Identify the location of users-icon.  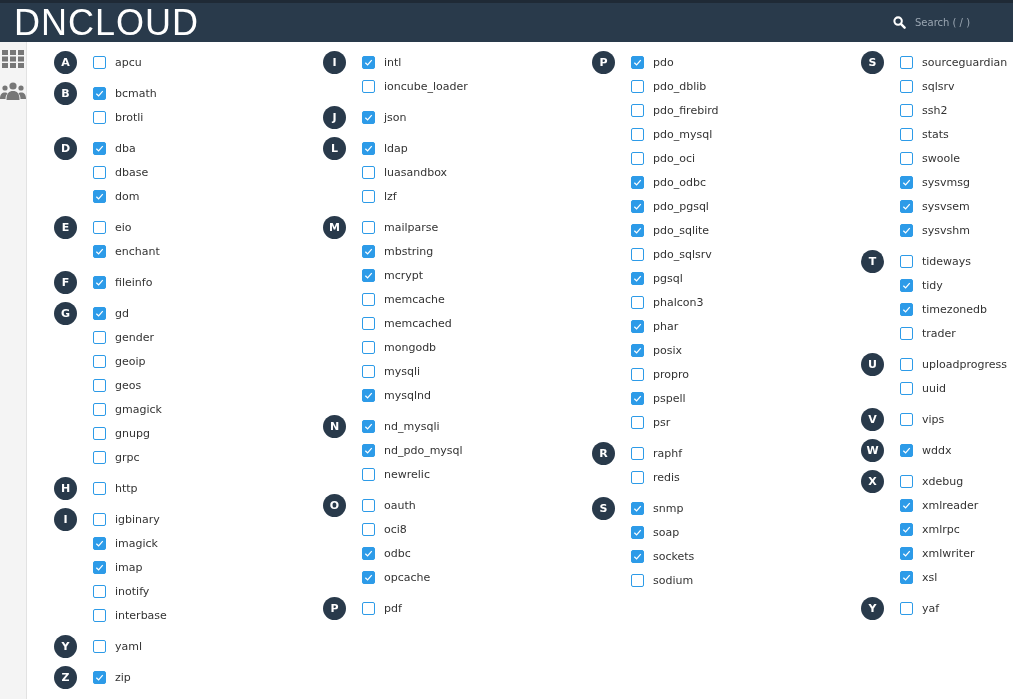
(13, 91).